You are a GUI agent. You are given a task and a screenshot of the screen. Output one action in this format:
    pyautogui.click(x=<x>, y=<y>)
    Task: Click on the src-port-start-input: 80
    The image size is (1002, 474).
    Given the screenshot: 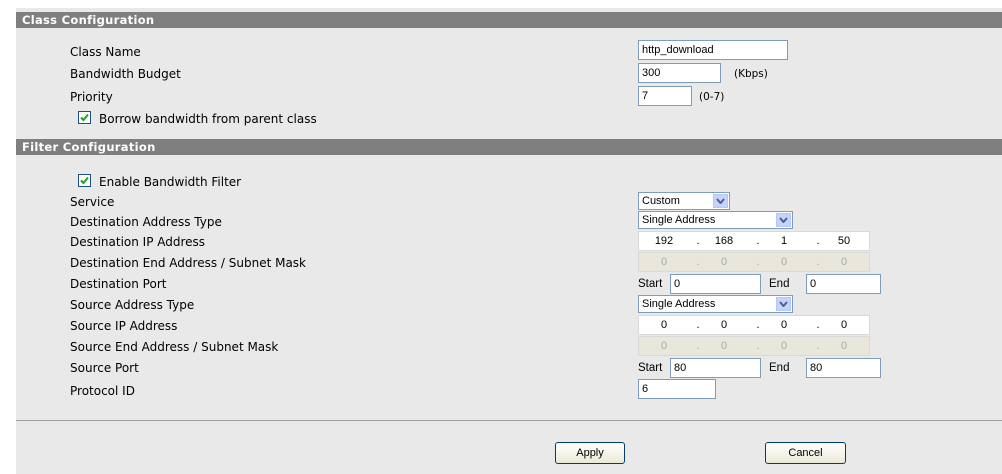 What is the action you would take?
    pyautogui.click(x=715, y=368)
    